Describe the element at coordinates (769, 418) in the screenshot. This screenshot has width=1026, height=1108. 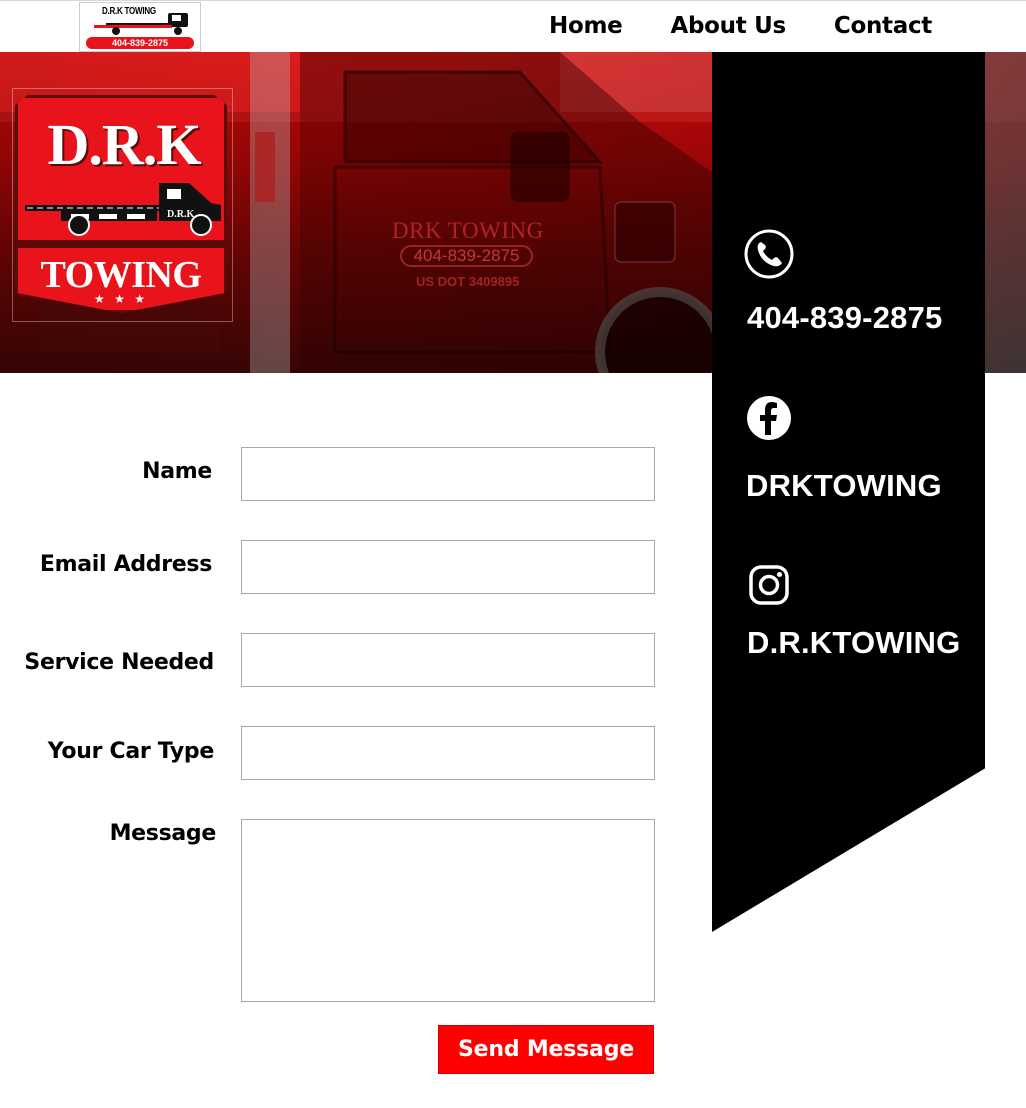
I see `facebook-icon` at that location.